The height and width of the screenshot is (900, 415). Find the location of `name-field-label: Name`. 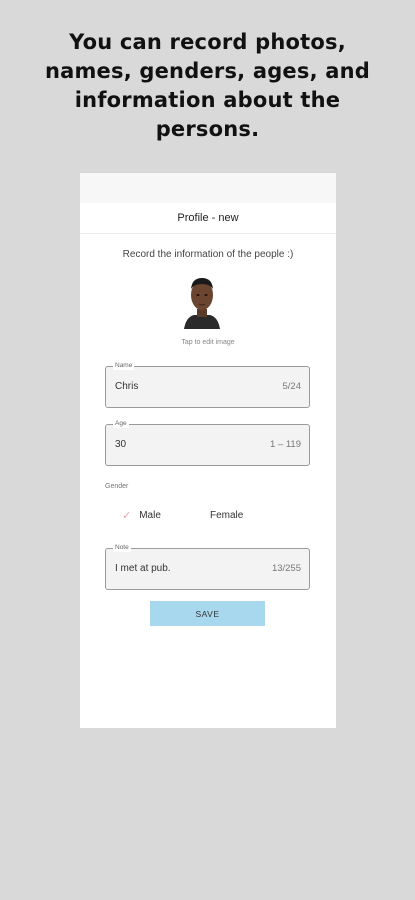

name-field-label: Name is located at coordinates (124, 365).